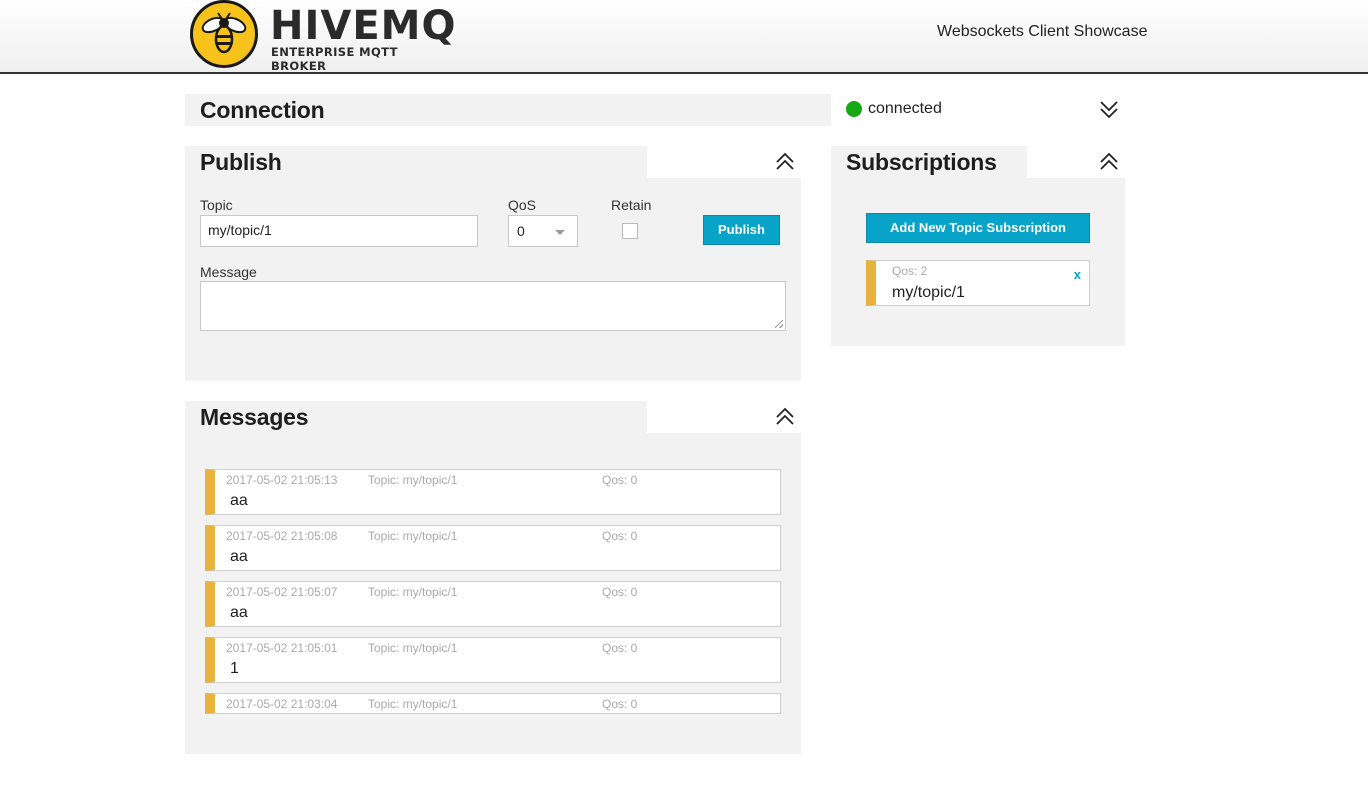 This screenshot has width=1368, height=801. I want to click on retain-checkbox, so click(630, 231).